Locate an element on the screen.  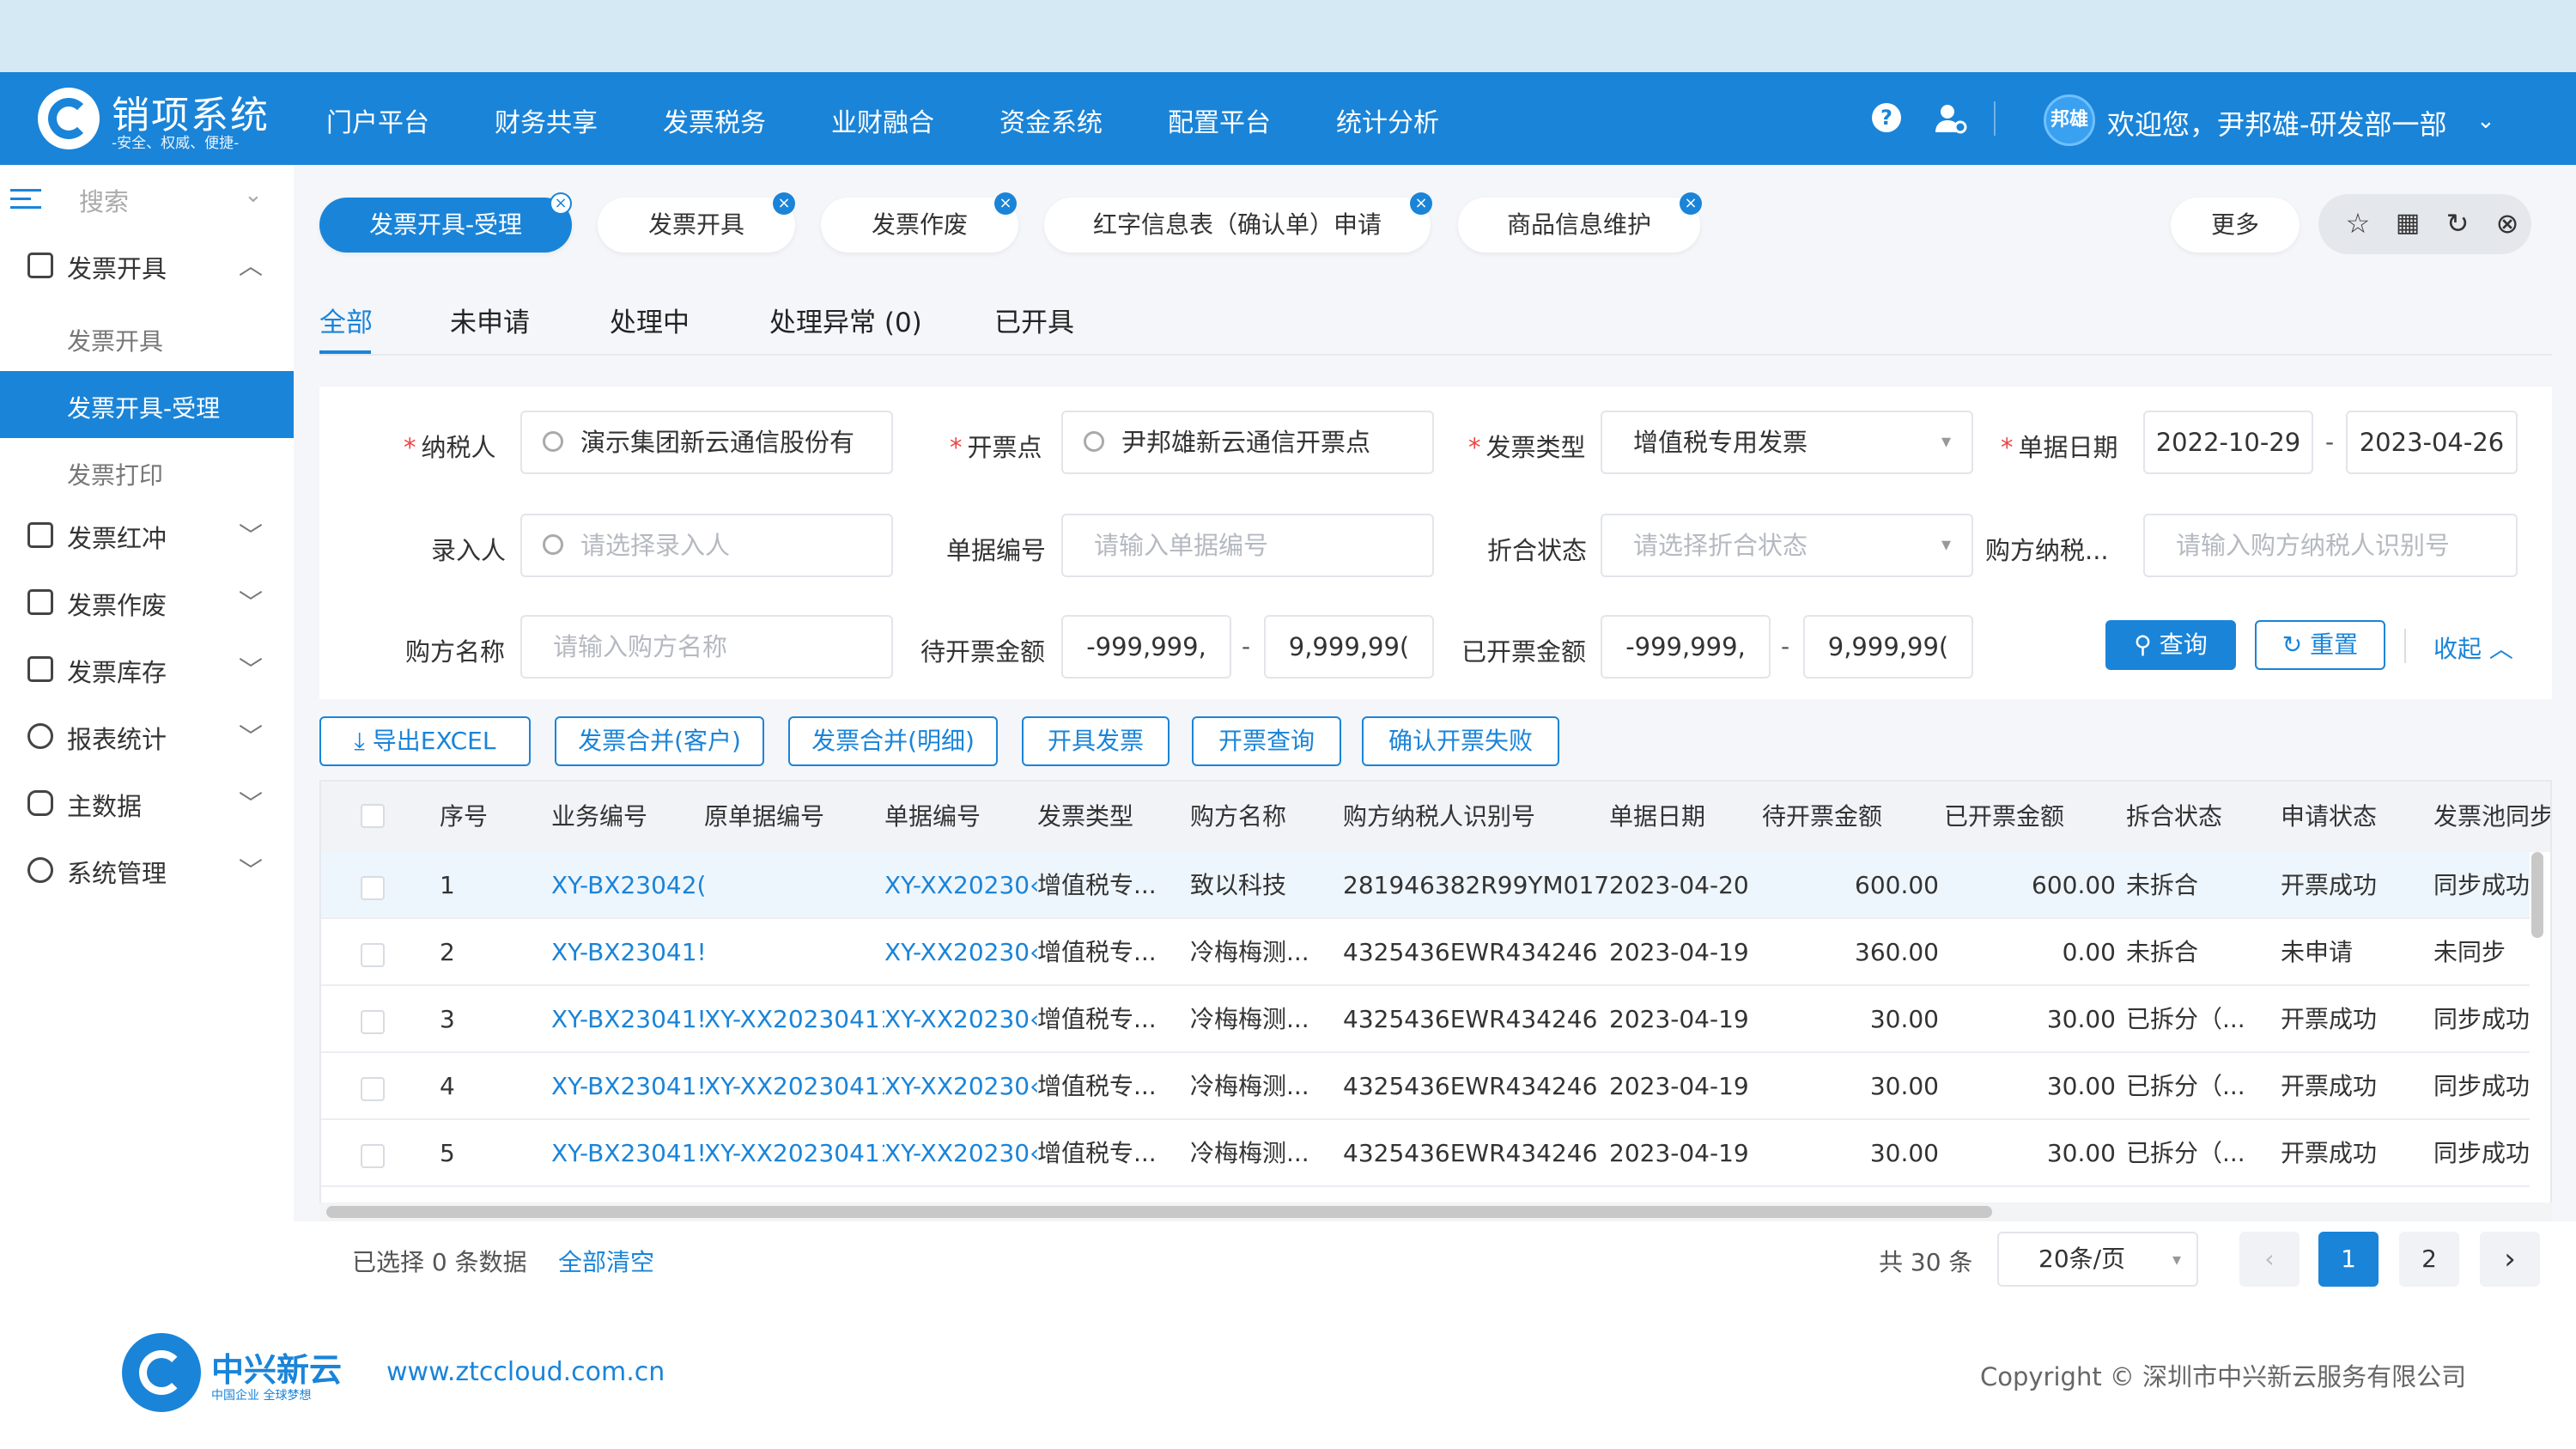
query-button: ⚲ 查询 is located at coordinates (2170, 645).